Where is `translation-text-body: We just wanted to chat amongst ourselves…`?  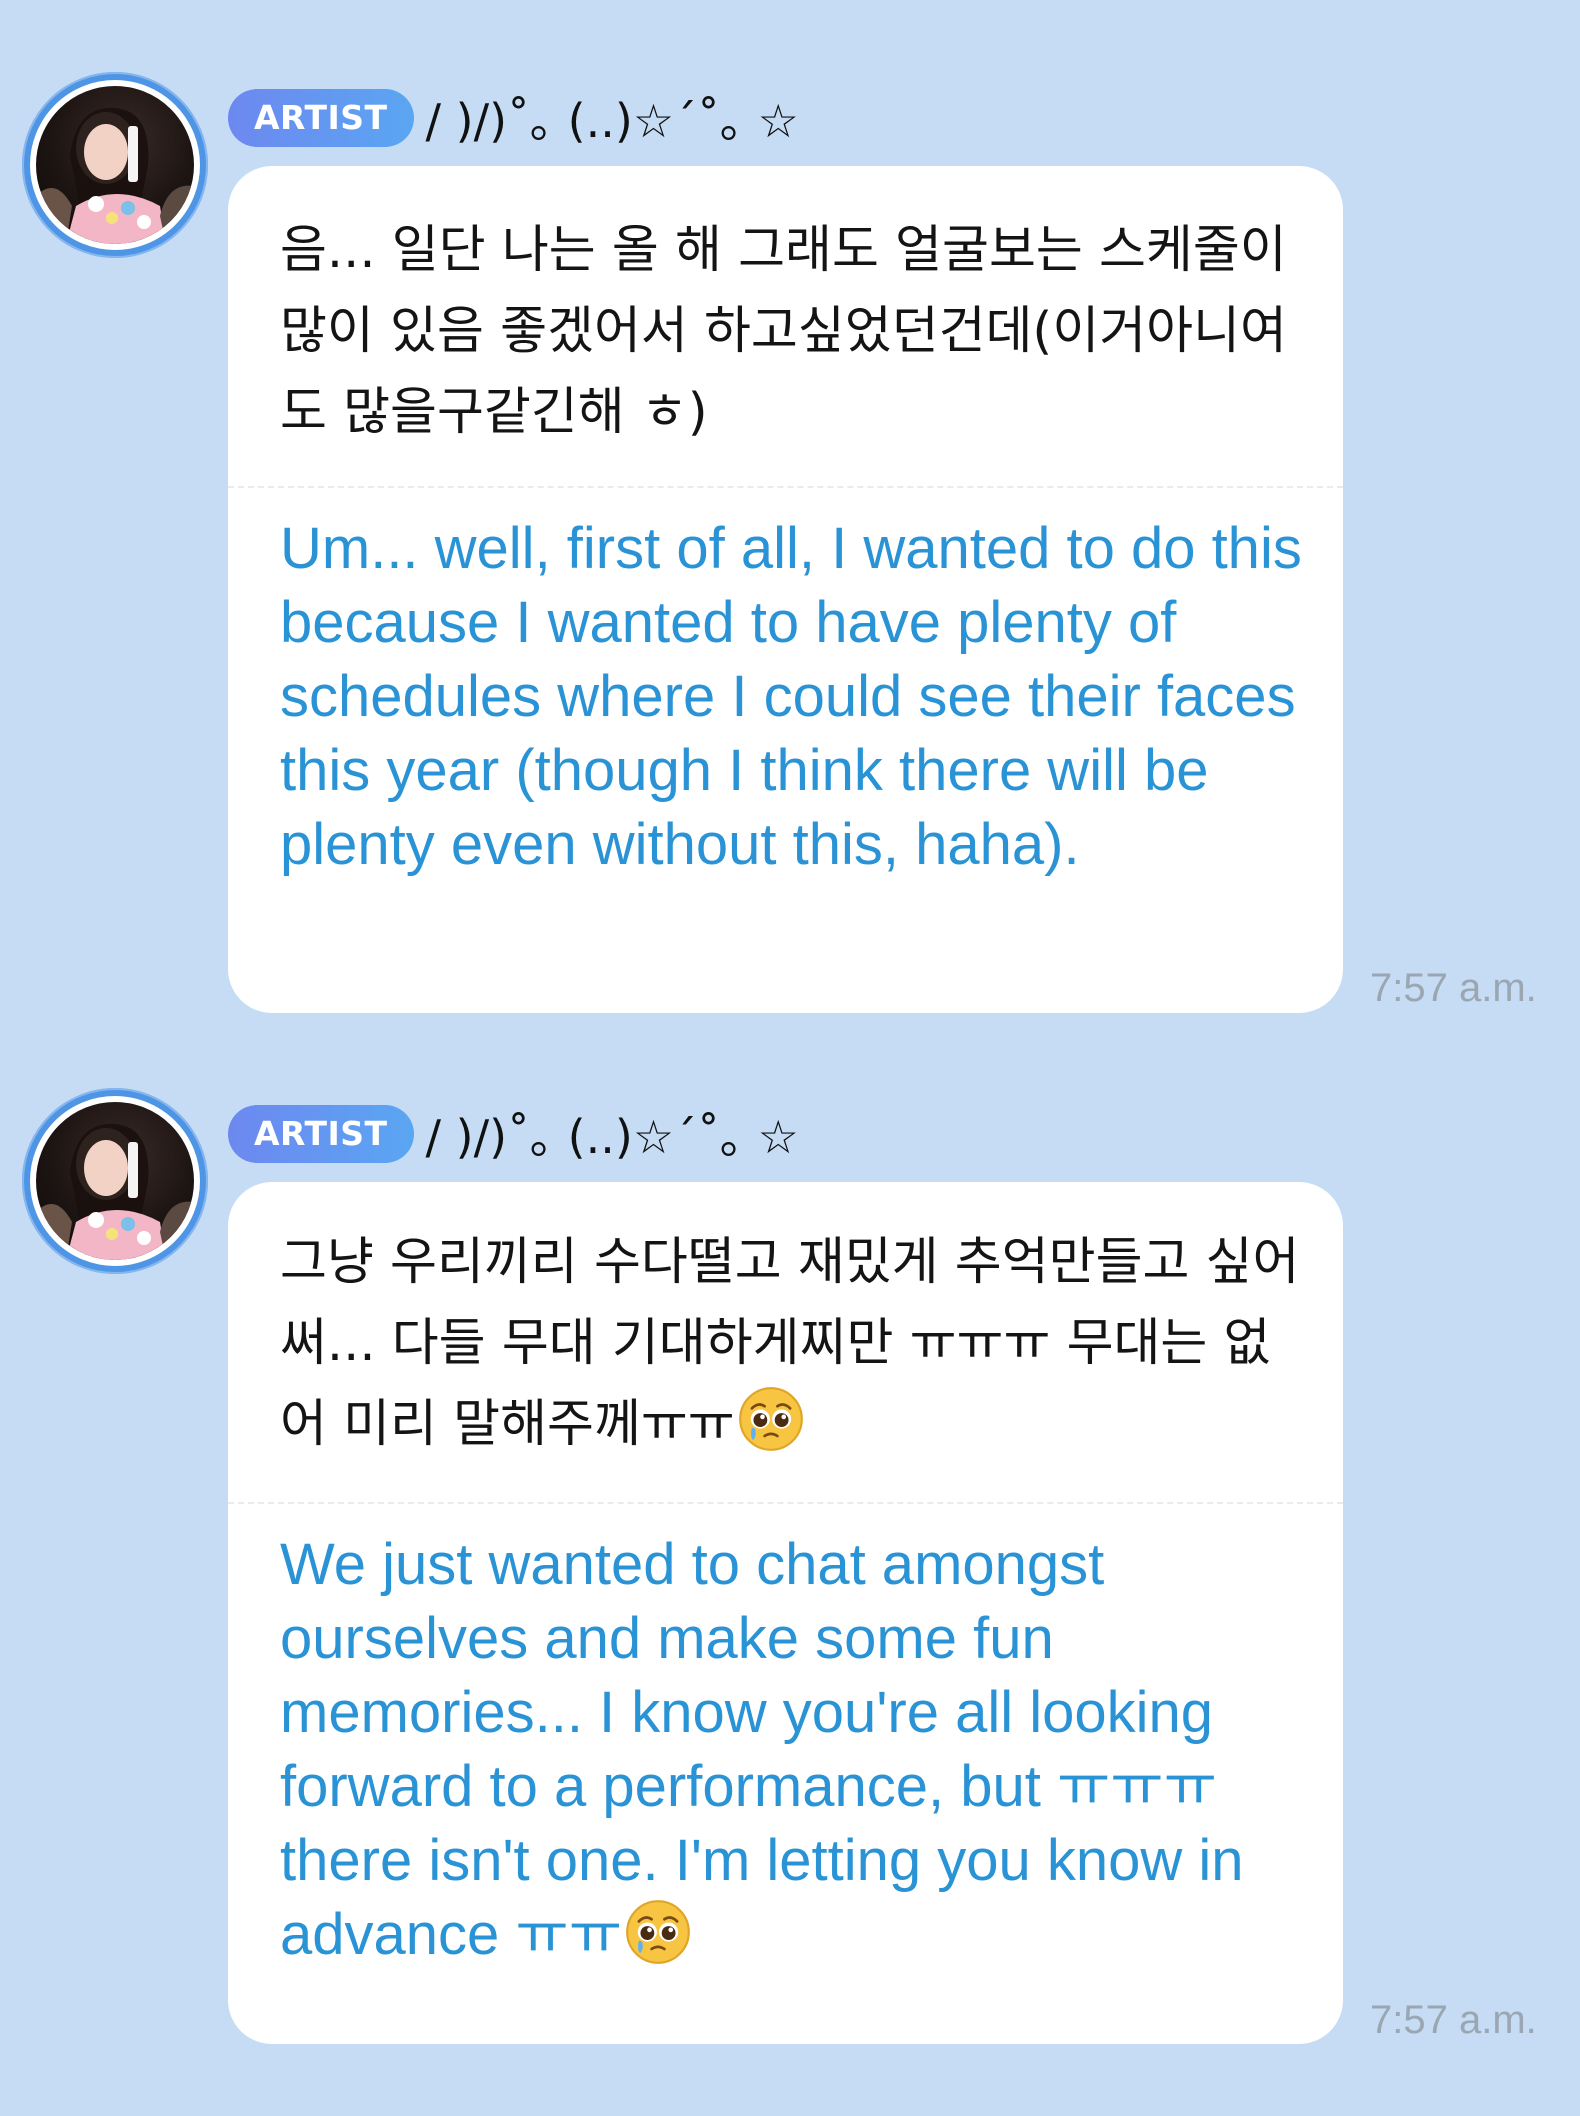 translation-text-body: We just wanted to chat amongst ourselves… is located at coordinates (762, 1749).